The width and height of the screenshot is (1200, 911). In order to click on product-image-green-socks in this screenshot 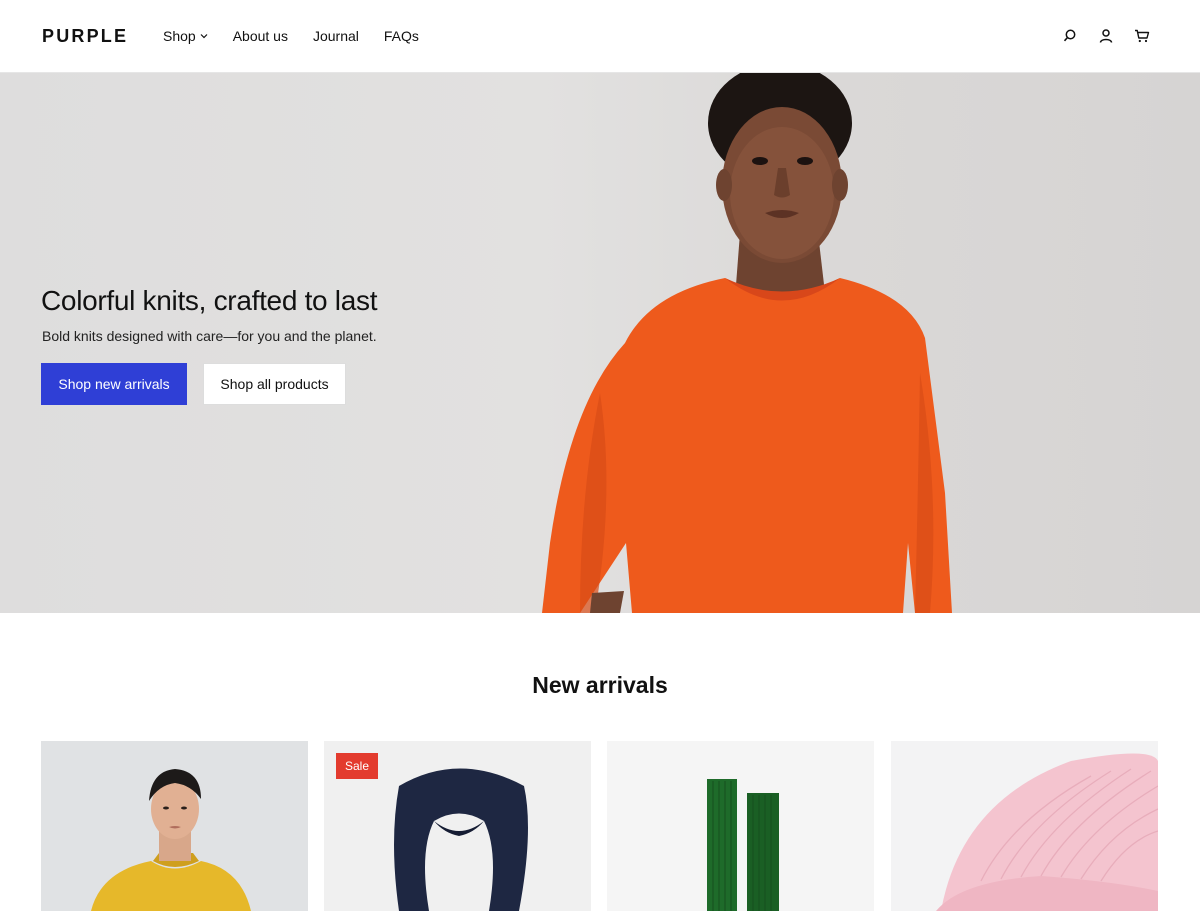, I will do `click(740, 826)`.